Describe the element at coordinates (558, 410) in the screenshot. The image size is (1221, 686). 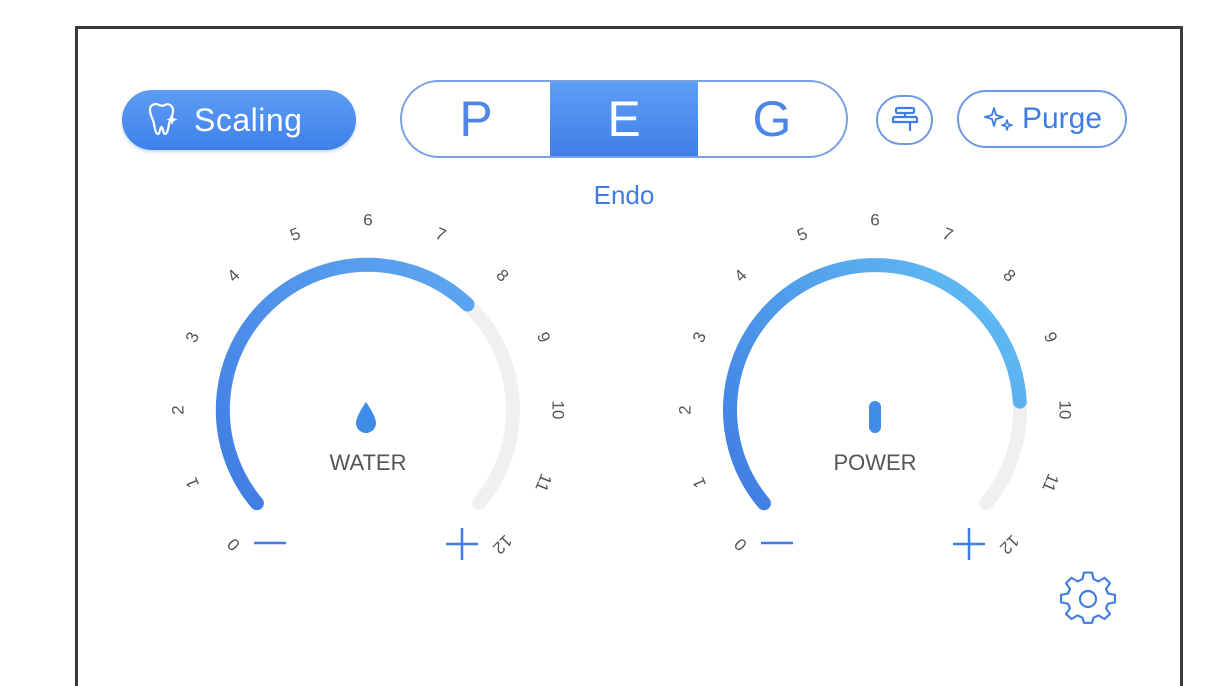
I see `water-scale-tick-10: 10` at that location.